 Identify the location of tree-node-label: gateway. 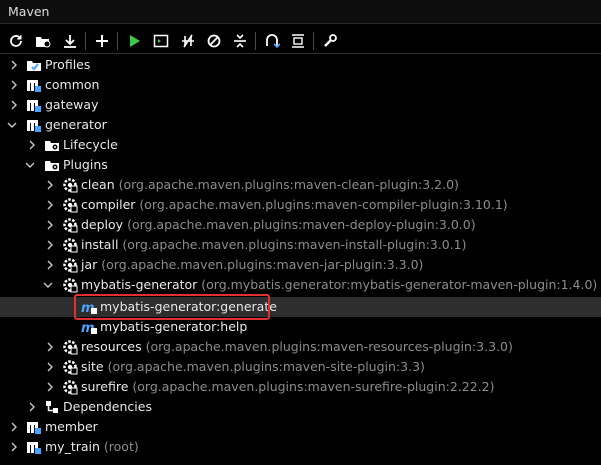
(72, 104).